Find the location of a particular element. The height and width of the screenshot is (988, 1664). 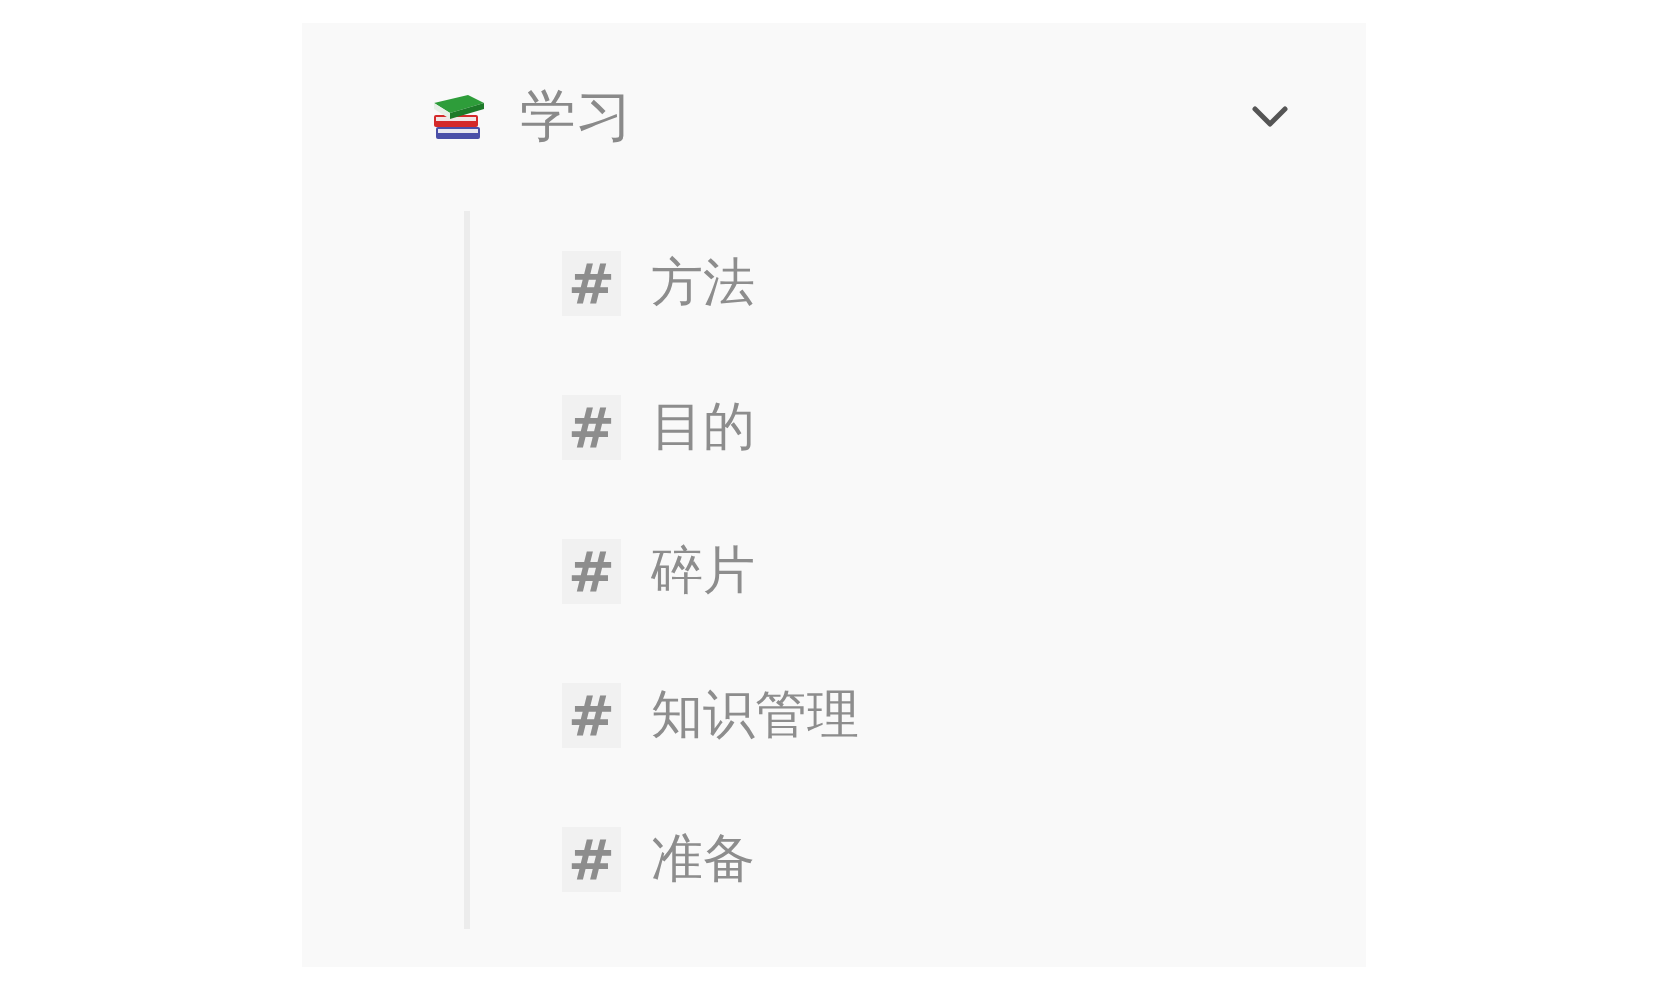

group-title: 学习 is located at coordinates (576, 116).